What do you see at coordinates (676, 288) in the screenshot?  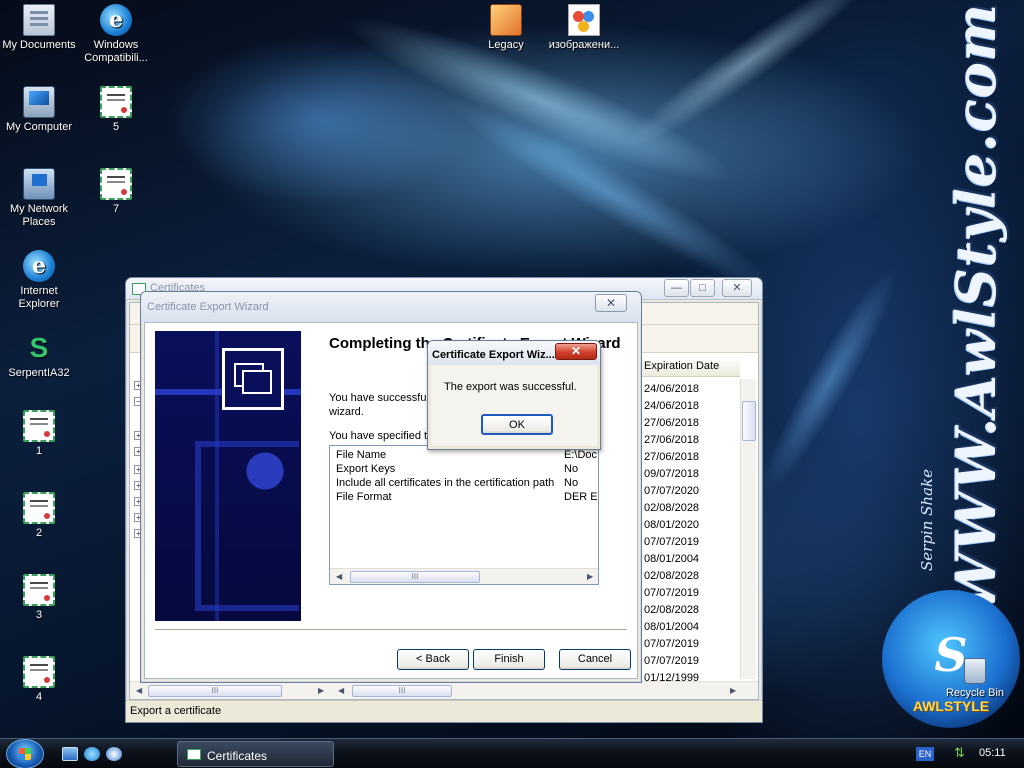 I see `minimize-button: —` at bounding box center [676, 288].